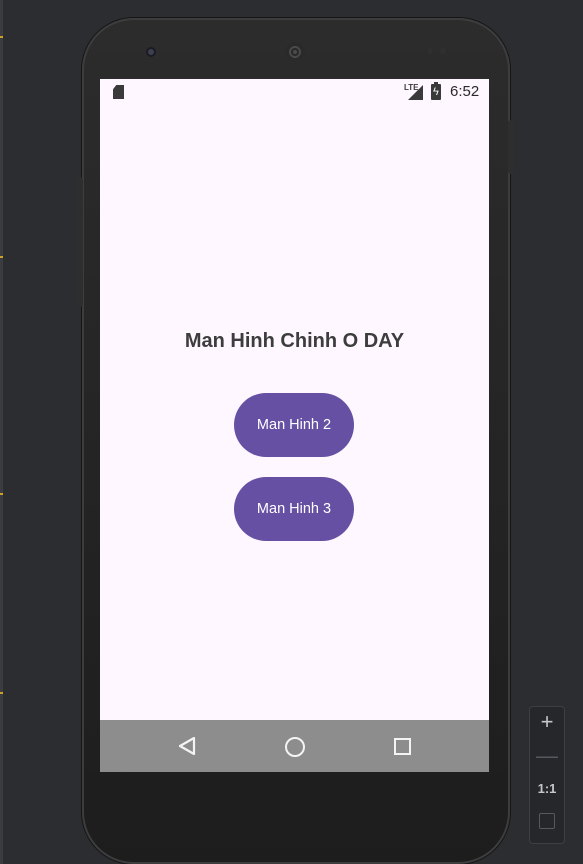  Describe the element at coordinates (547, 821) in the screenshot. I see `fit-screen-icon` at that location.